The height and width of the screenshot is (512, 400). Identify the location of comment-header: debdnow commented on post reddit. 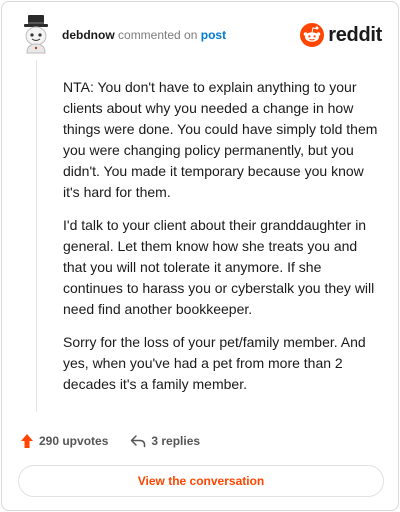
(200, 35).